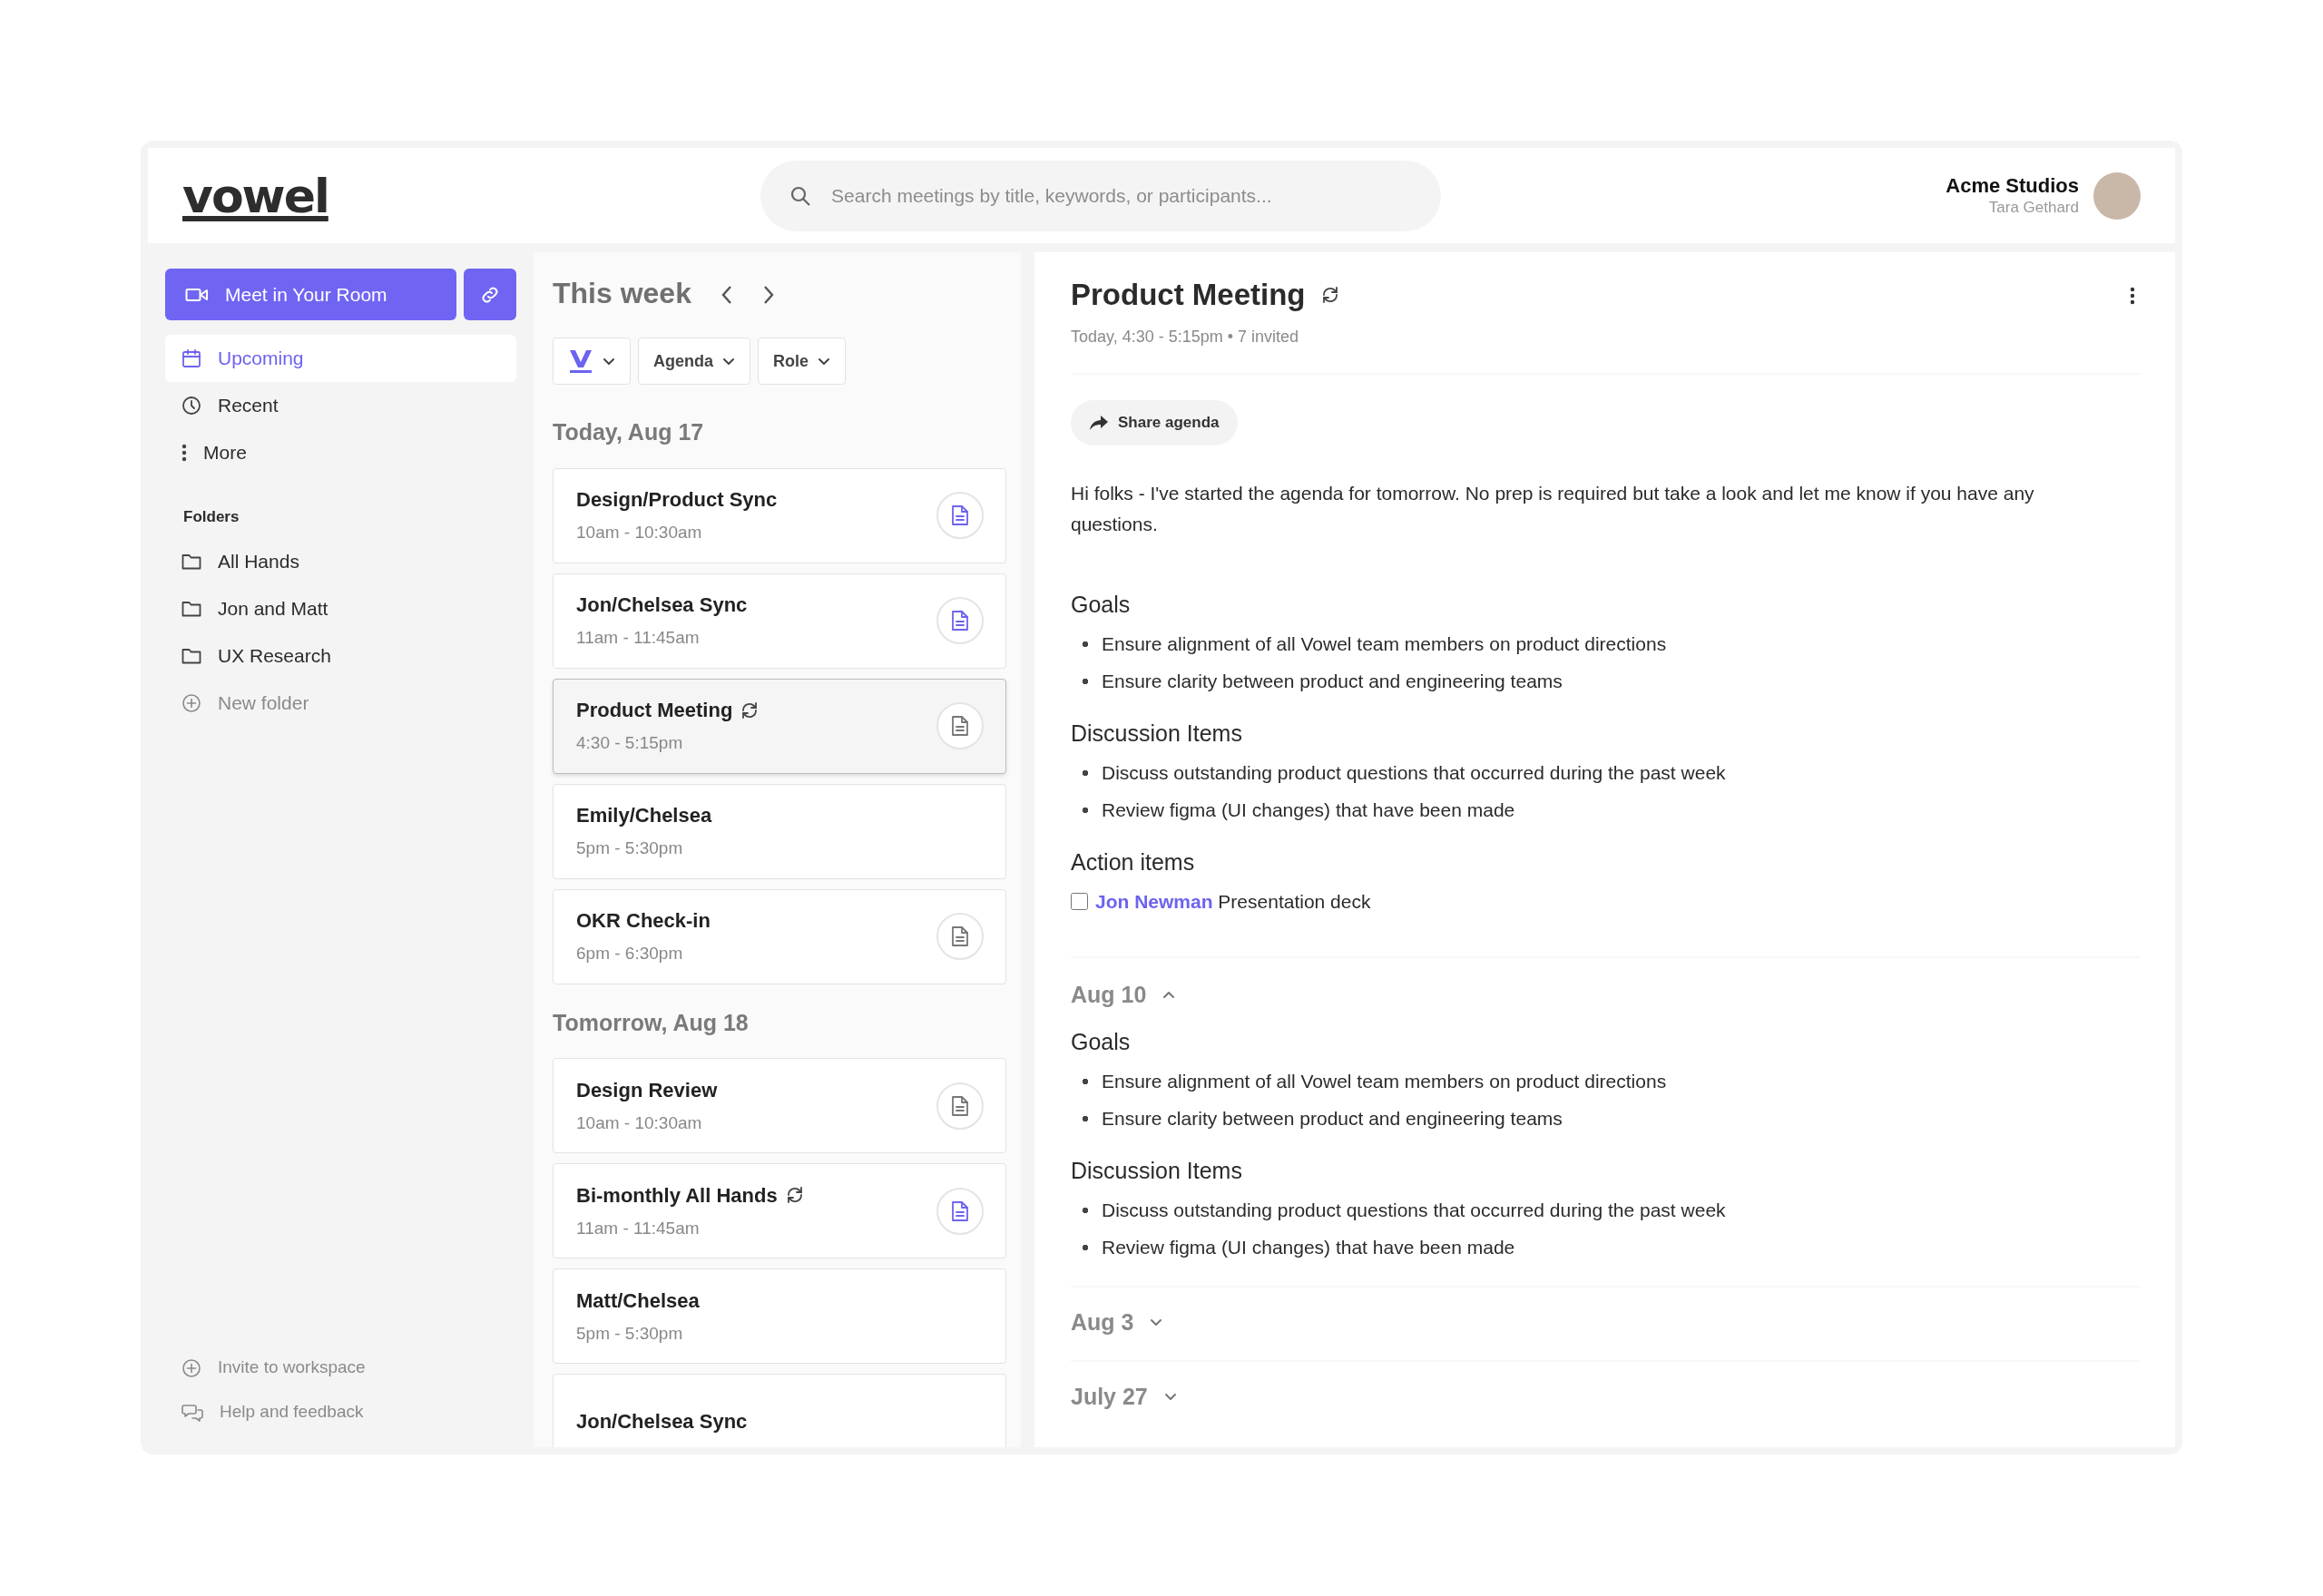  I want to click on meeting-title: Emily/Chelsea, so click(644, 816).